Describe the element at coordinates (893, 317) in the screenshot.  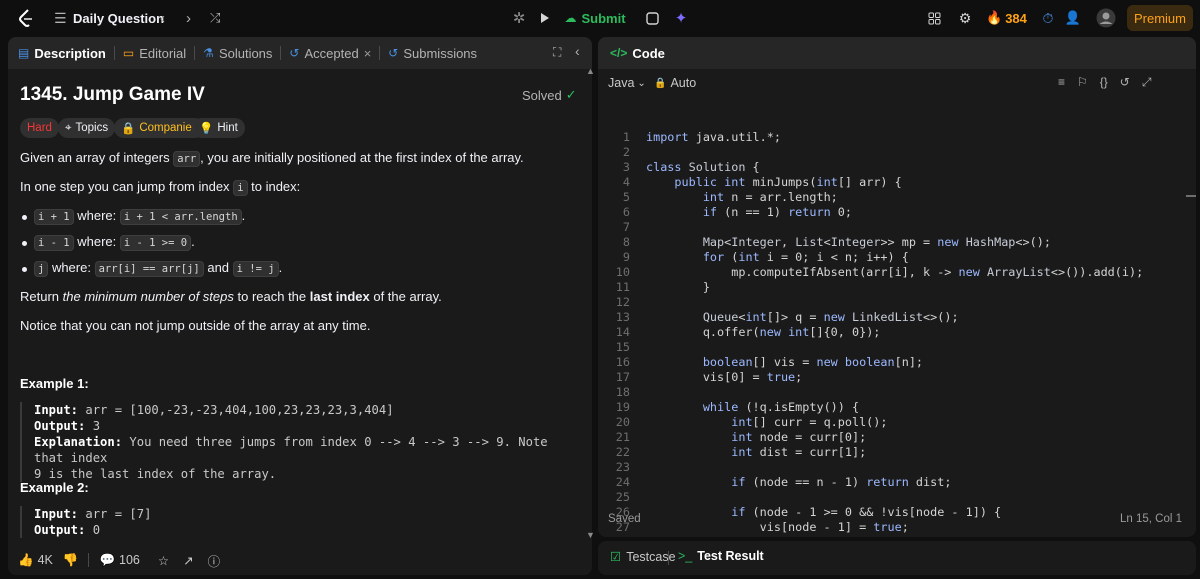
I see `code-line: 13 Queue<int[]> q = new LinkedList<>();` at that location.